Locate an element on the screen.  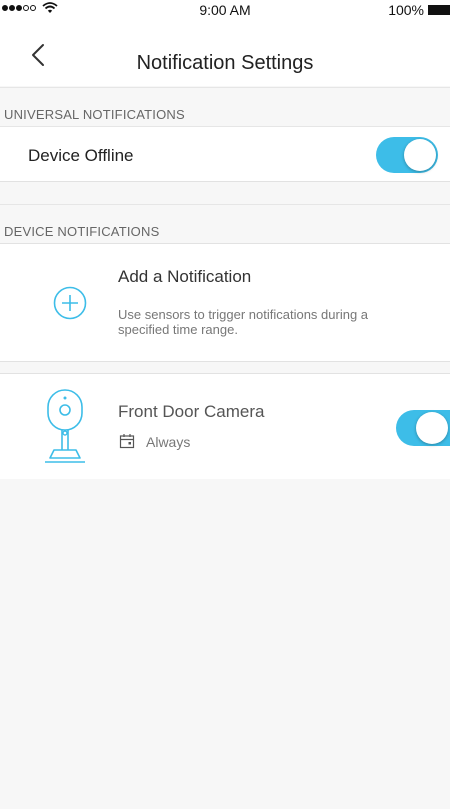
status-bar: 9:00 AM 100% is located at coordinates (225, 10).